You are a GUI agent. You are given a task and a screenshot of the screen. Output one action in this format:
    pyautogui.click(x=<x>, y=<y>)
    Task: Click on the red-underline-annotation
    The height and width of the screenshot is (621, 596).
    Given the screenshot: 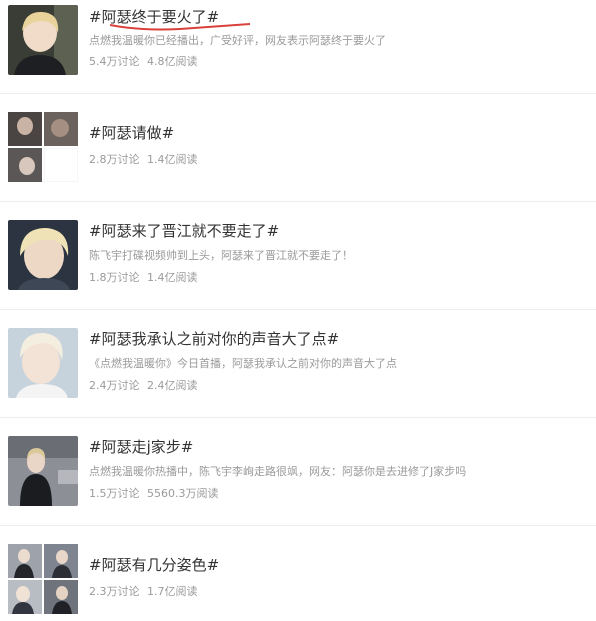 What is the action you would take?
    pyautogui.click(x=180, y=27)
    